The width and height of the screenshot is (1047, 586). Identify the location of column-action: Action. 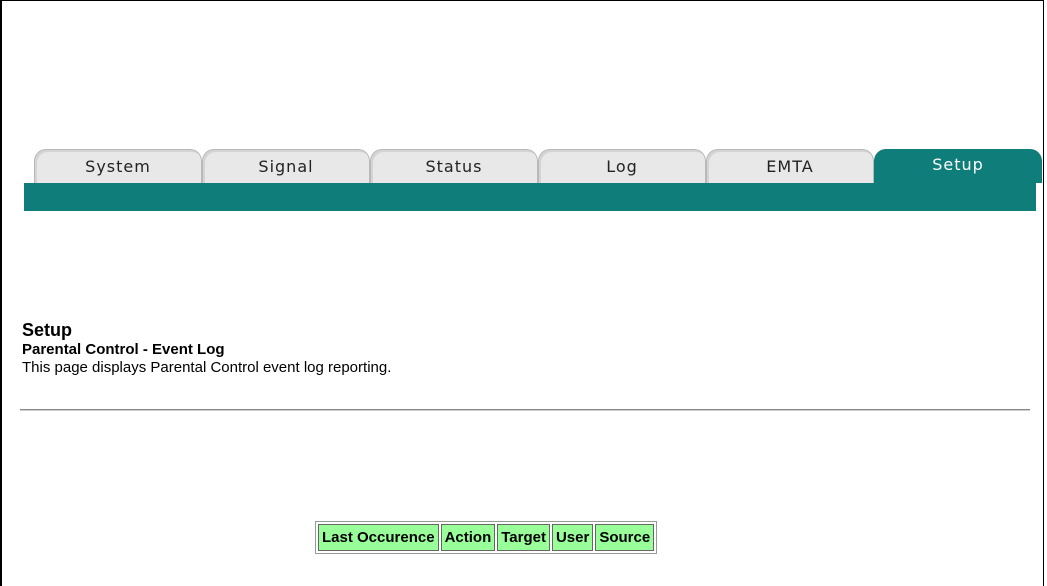
(468, 537).